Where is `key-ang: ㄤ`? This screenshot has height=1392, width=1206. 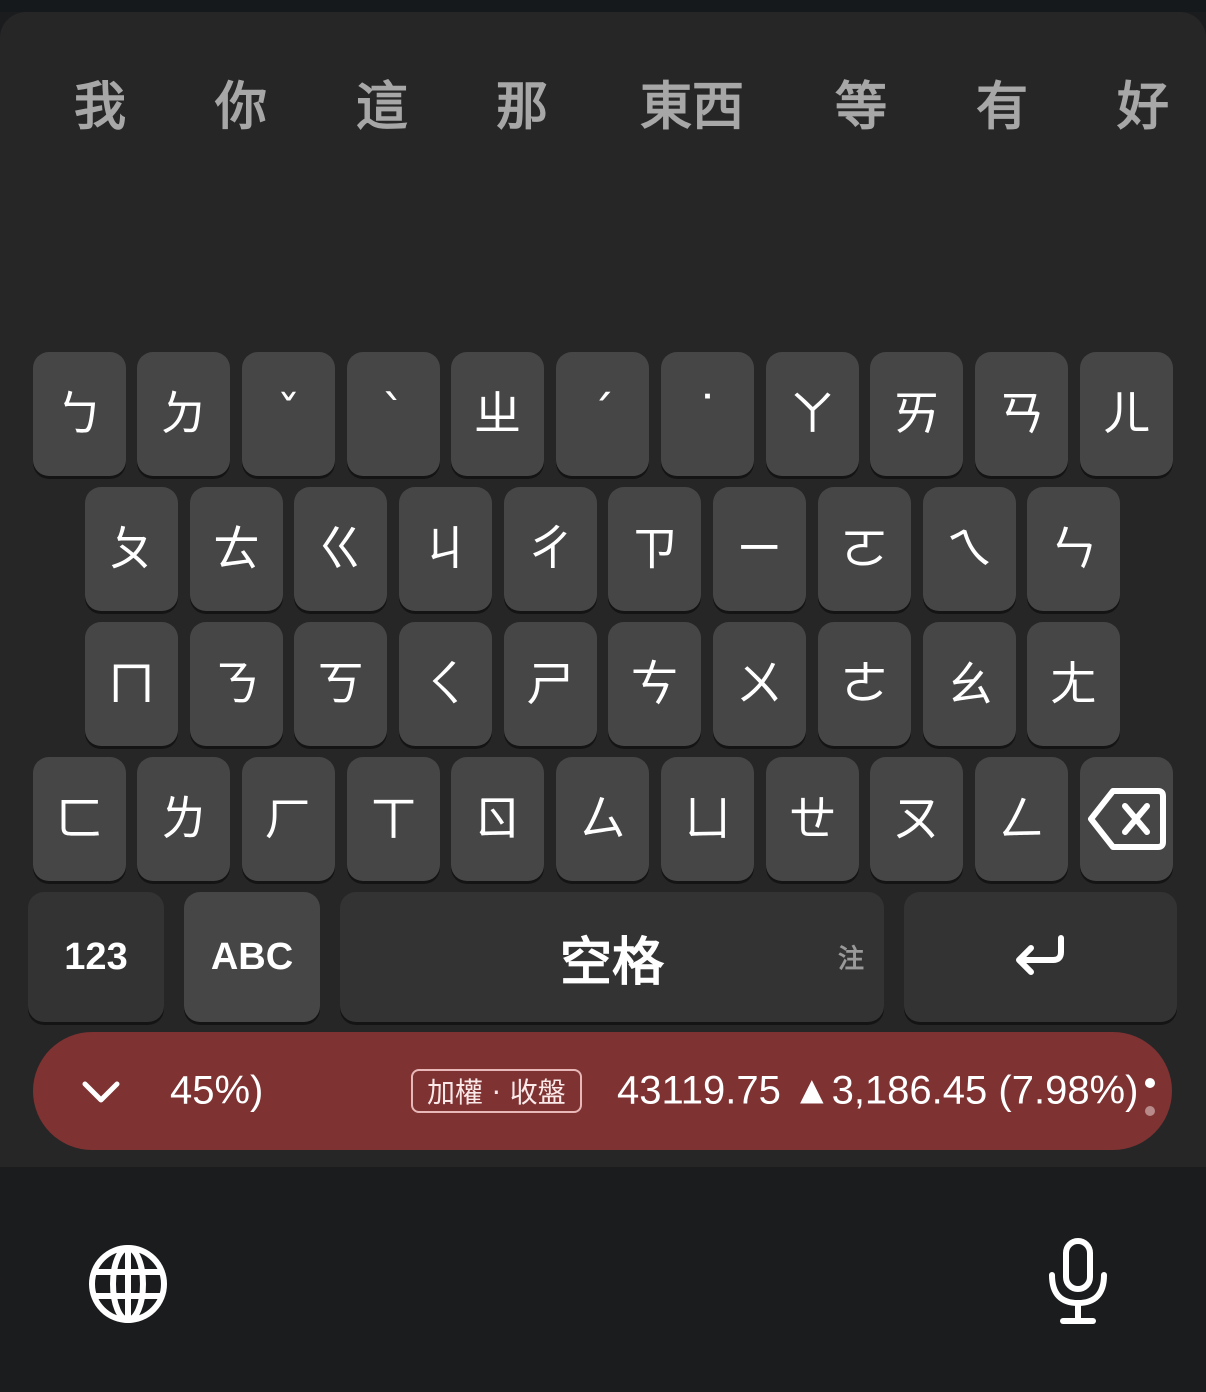
key-ang: ㄤ is located at coordinates (1073, 684).